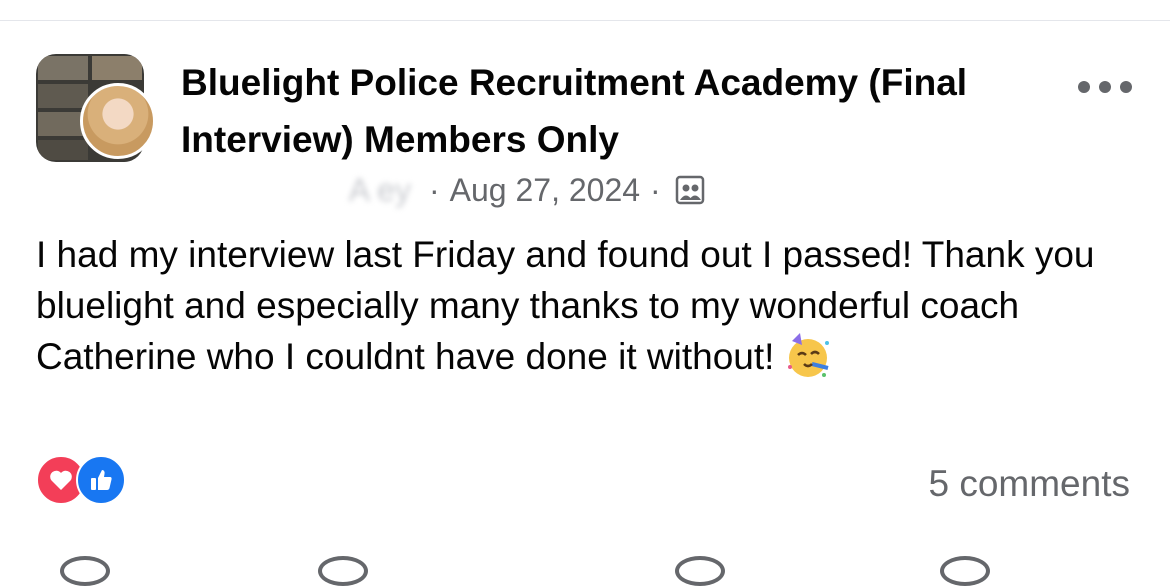 The height and width of the screenshot is (586, 1170). I want to click on reactions-summary, so click(81, 480).